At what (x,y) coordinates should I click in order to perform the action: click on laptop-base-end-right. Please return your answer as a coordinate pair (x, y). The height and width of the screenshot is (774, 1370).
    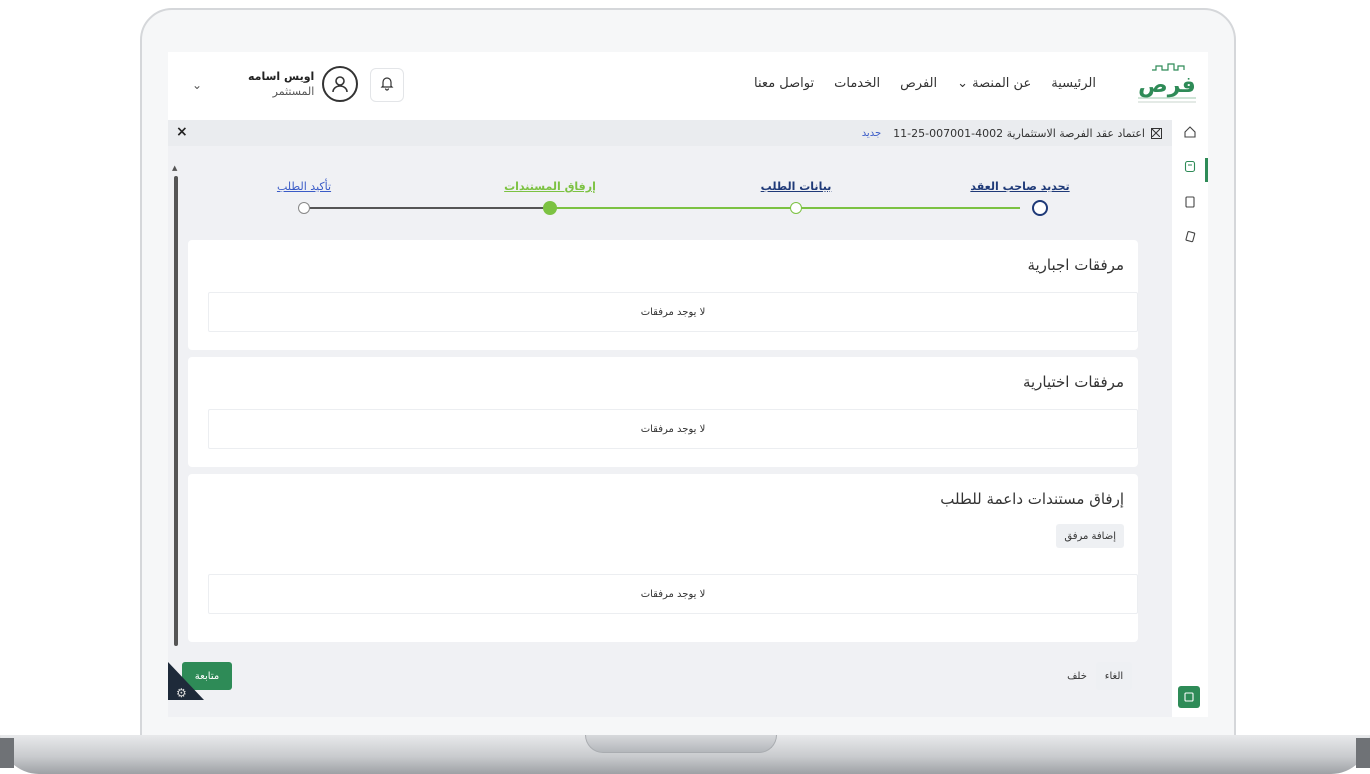
    Looking at the image, I should click on (1363, 753).